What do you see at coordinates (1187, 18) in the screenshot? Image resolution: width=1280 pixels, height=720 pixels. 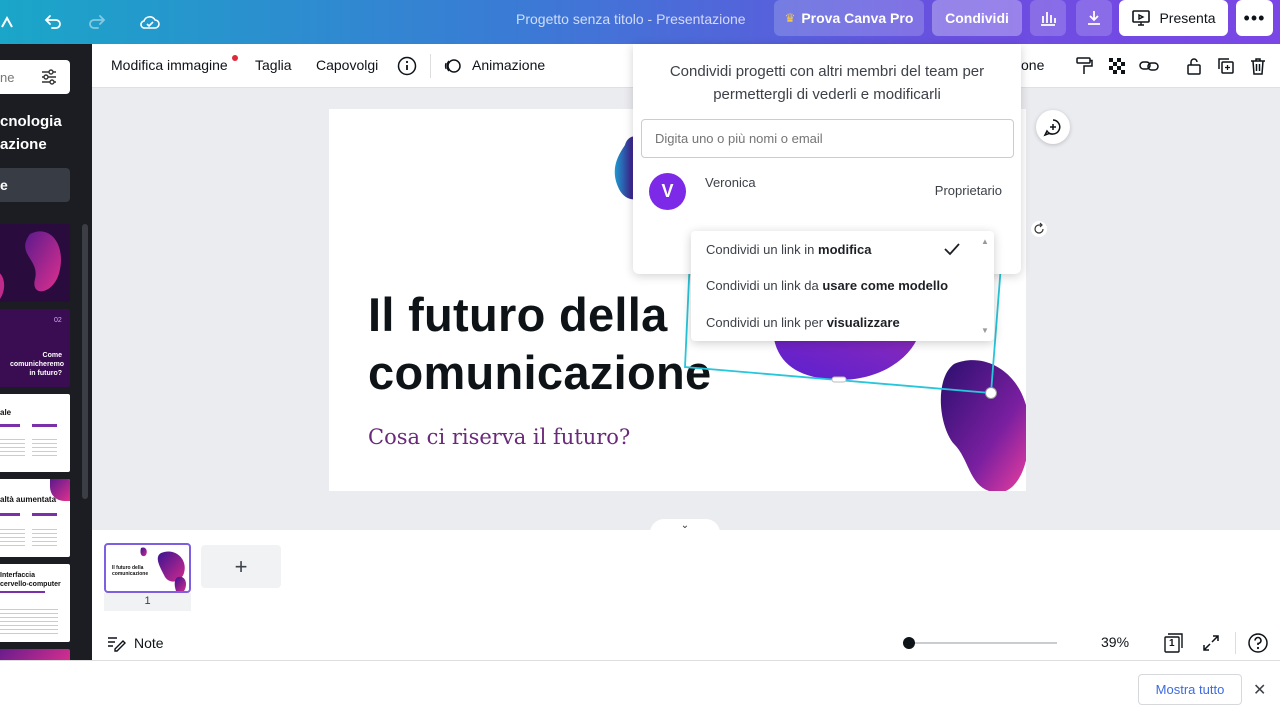 I see `present-label: Presenta` at bounding box center [1187, 18].